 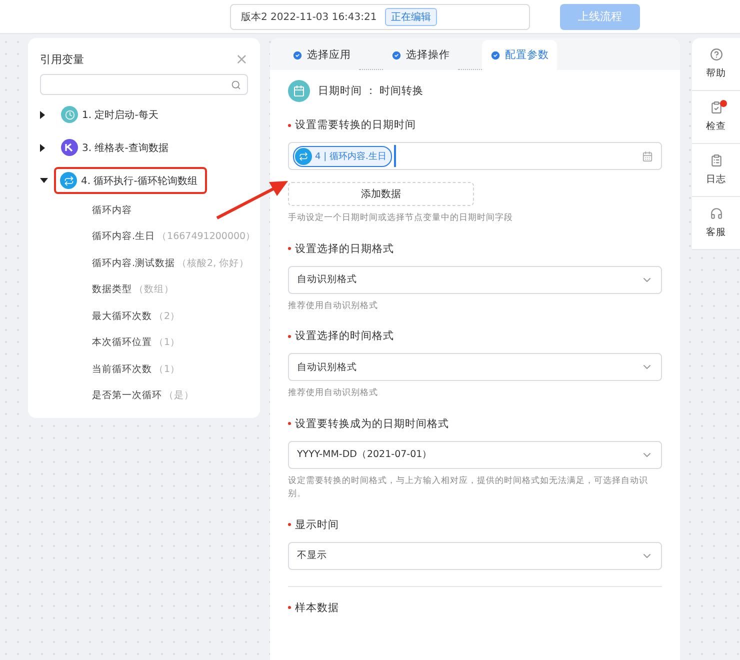 What do you see at coordinates (475, 556) in the screenshot?
I see `format-select: 不显示` at bounding box center [475, 556].